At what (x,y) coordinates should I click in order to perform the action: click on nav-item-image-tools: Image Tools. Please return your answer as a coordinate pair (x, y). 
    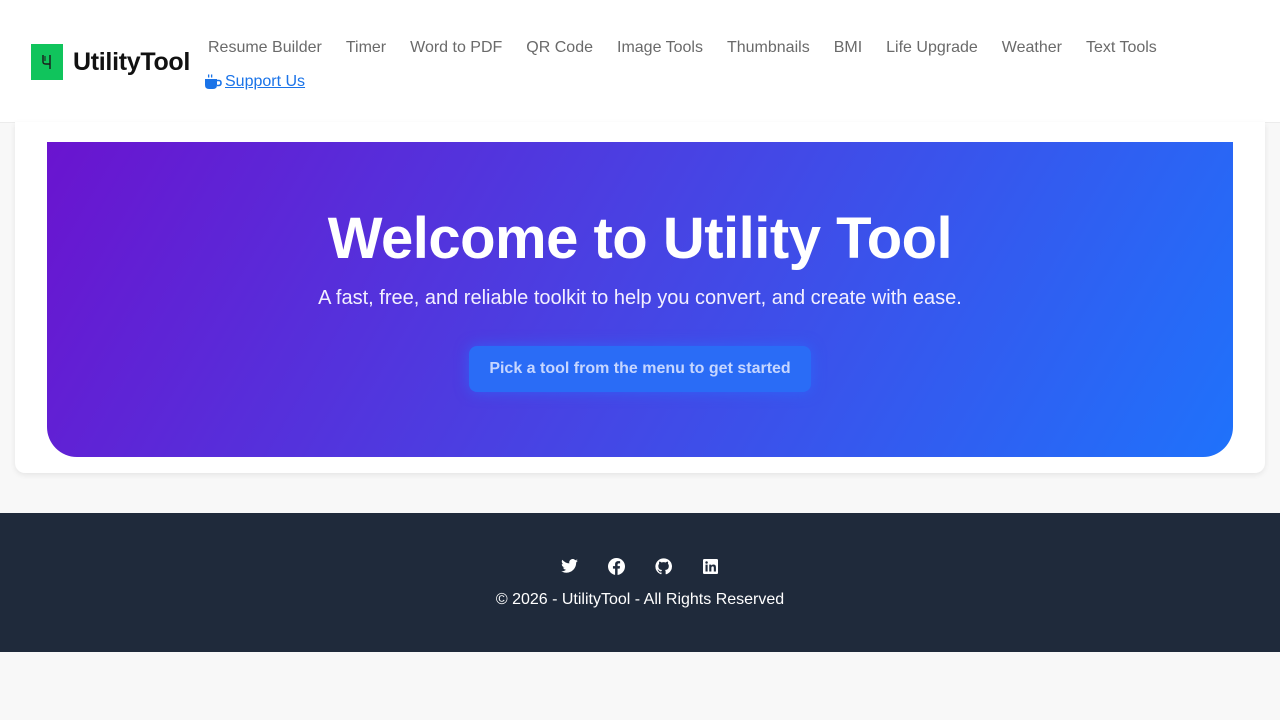
    Looking at the image, I should click on (660, 48).